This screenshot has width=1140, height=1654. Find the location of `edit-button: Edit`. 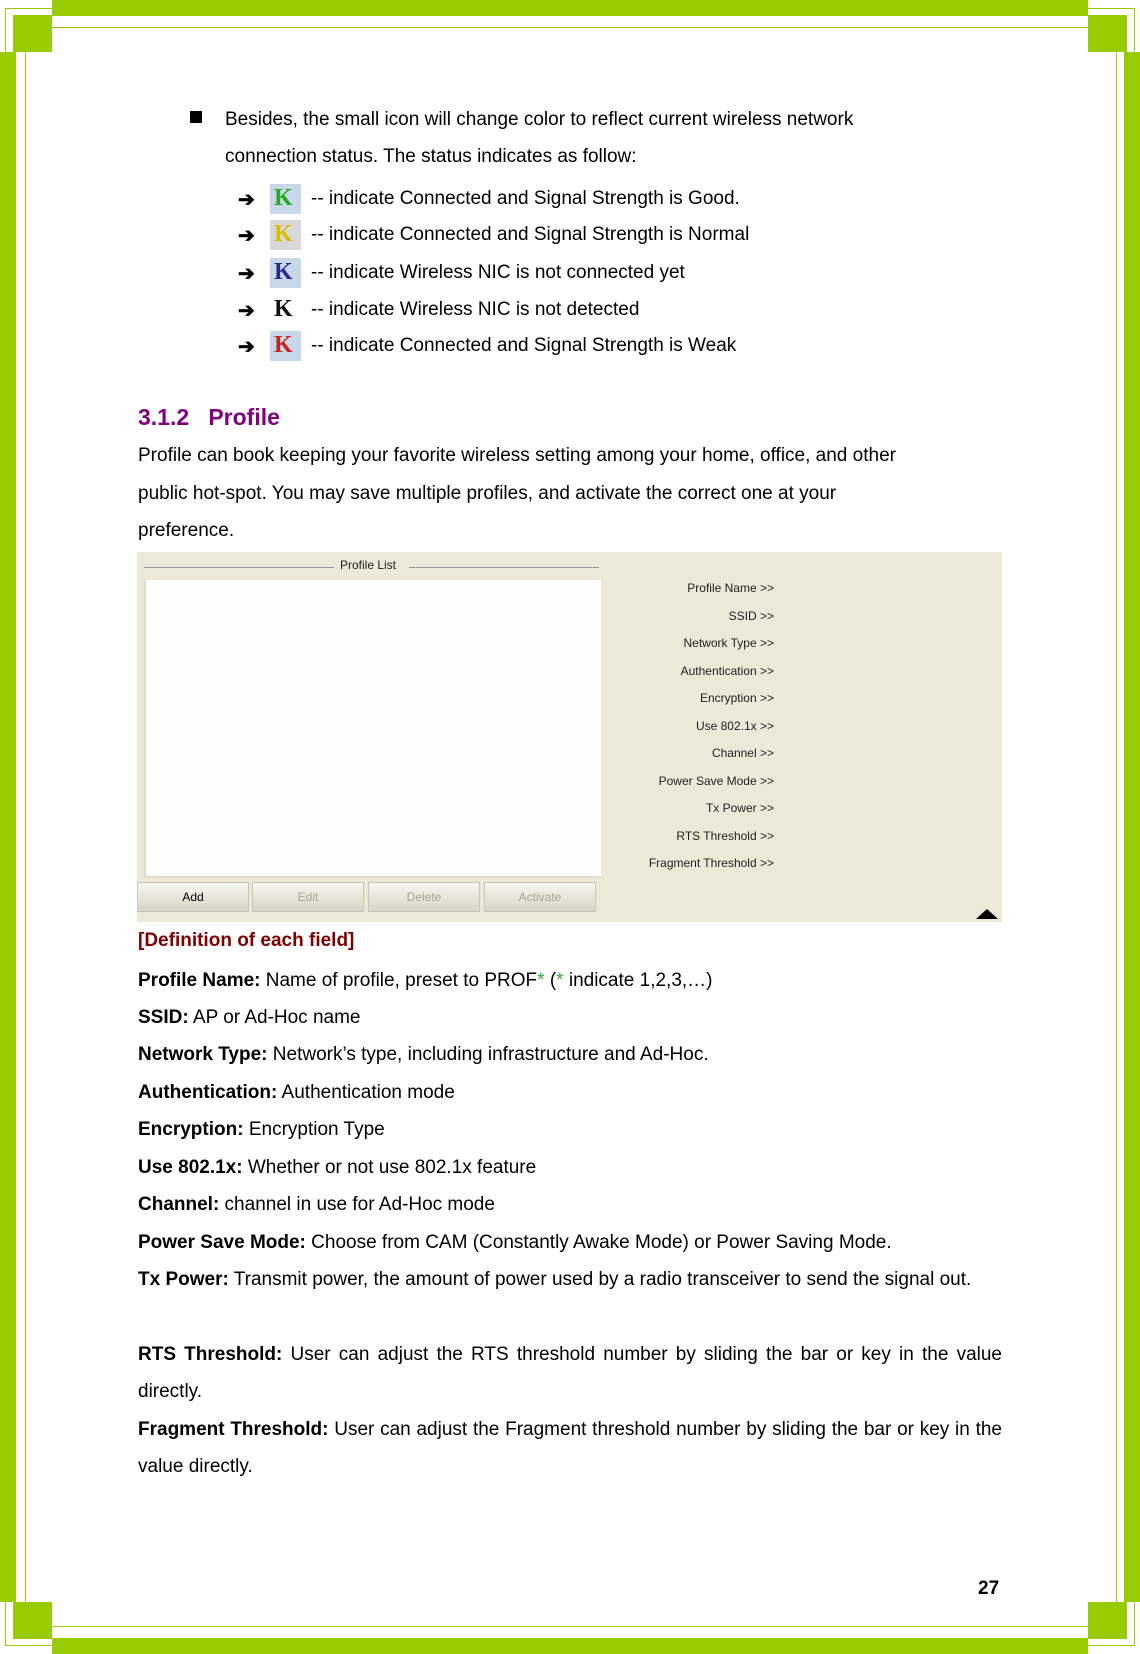

edit-button: Edit is located at coordinates (308, 897).